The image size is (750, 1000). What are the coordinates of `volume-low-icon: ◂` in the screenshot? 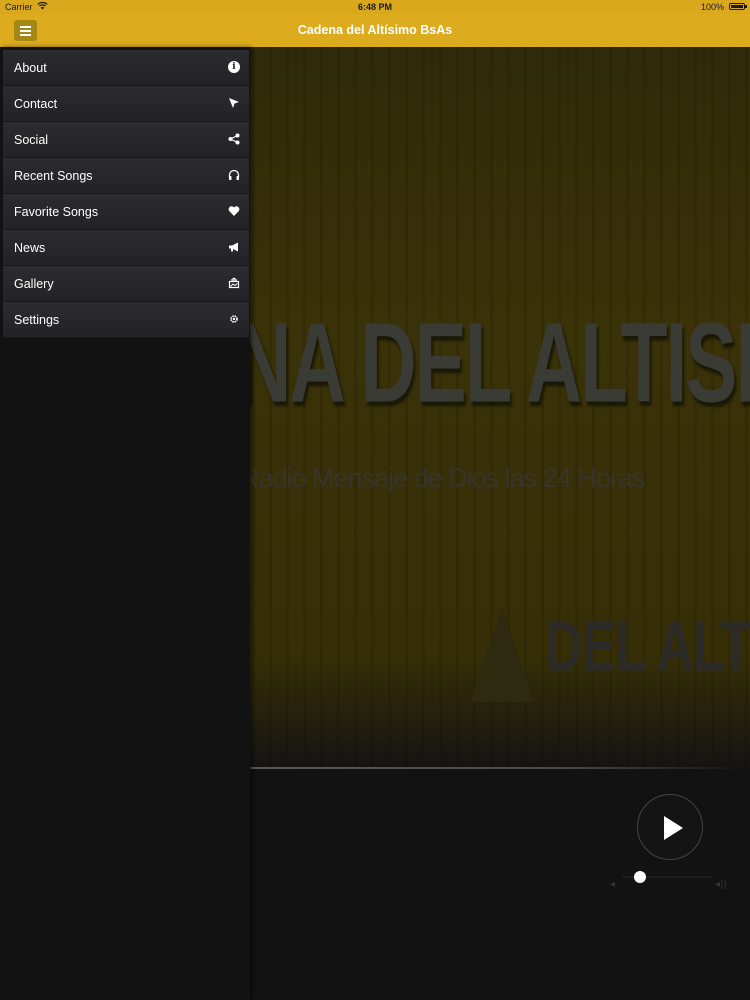 It's located at (613, 884).